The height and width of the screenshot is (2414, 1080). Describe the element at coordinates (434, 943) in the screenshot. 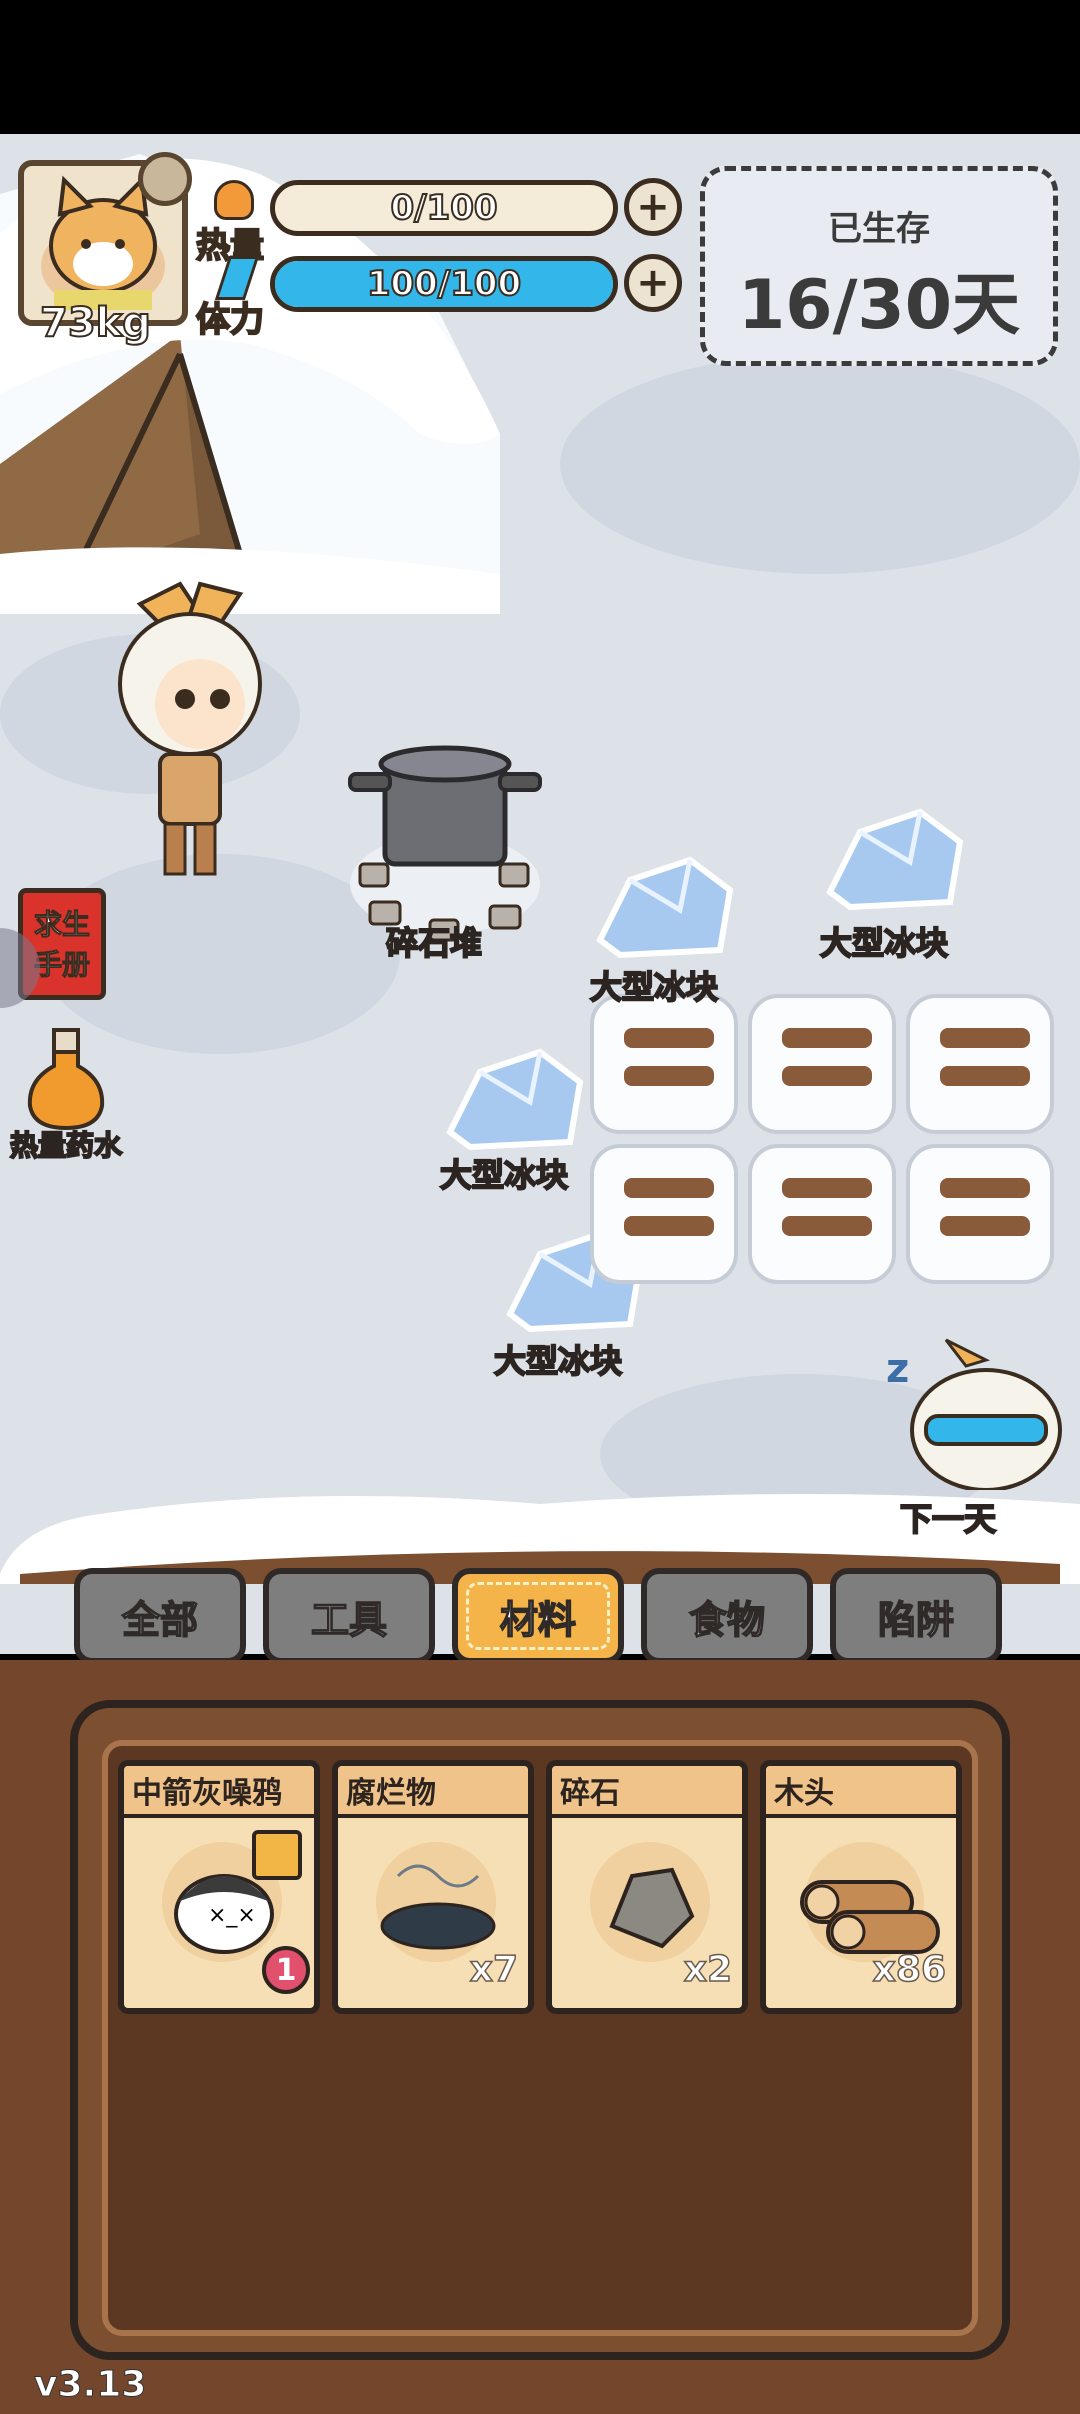

I see `rubble-label: 碎石堆` at that location.